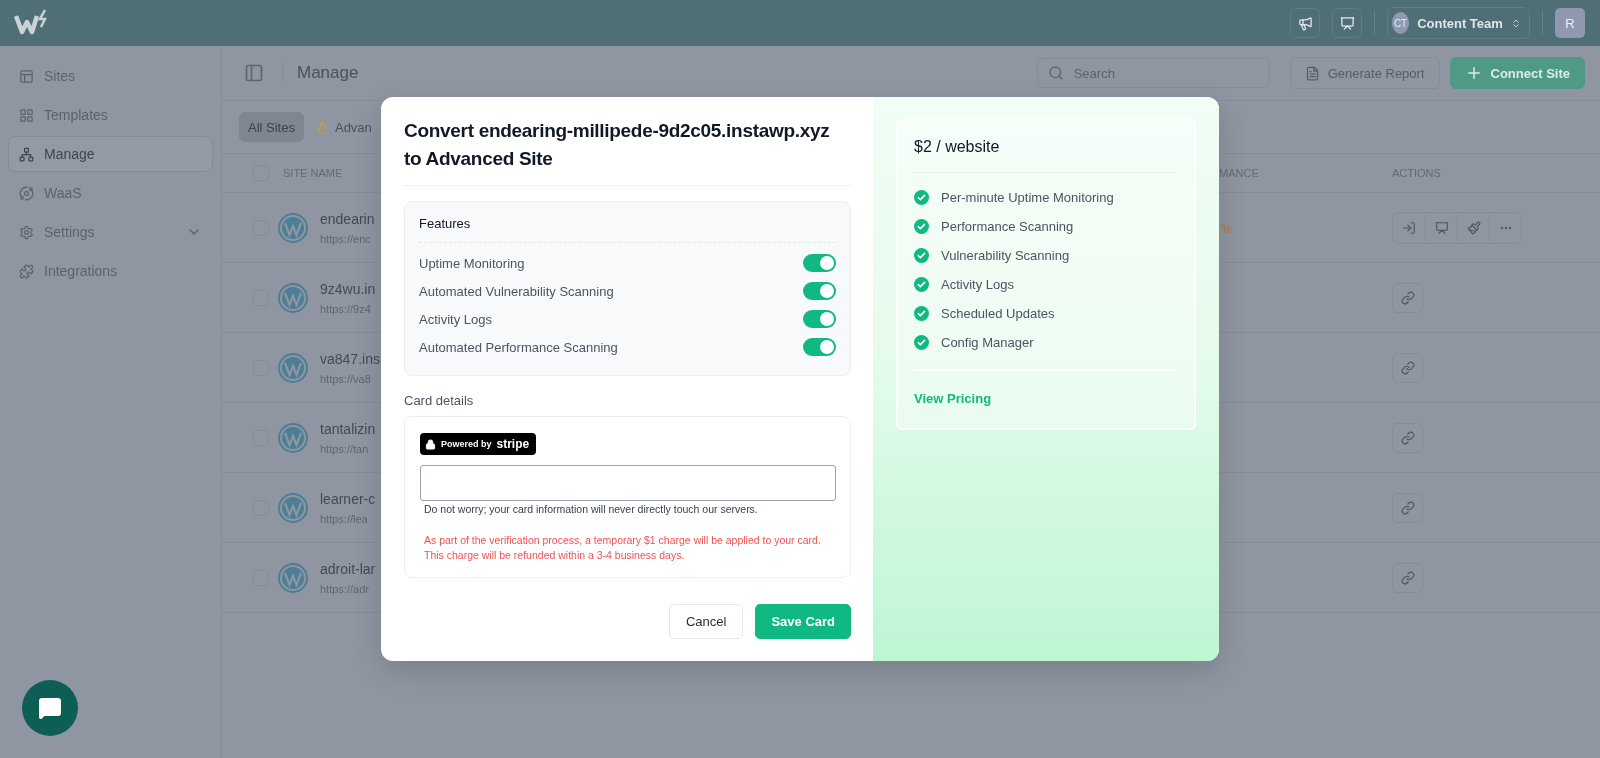 This screenshot has height=758, width=1600. I want to click on card-input-field, so click(628, 483).